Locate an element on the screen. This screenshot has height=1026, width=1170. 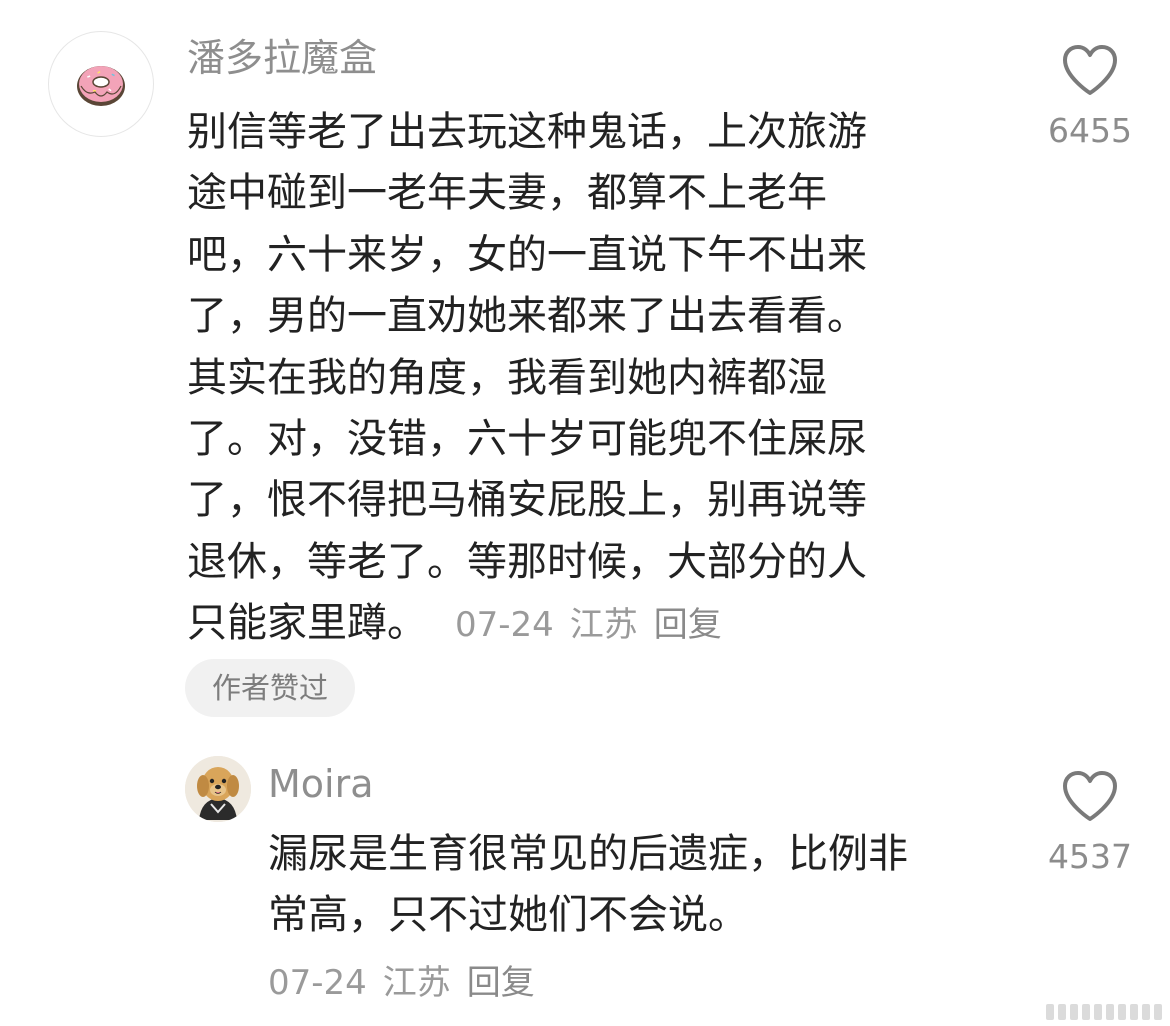
comment-line: 别信等老了出去玩这种鬼话，上次旅游 is located at coordinates (527, 132).